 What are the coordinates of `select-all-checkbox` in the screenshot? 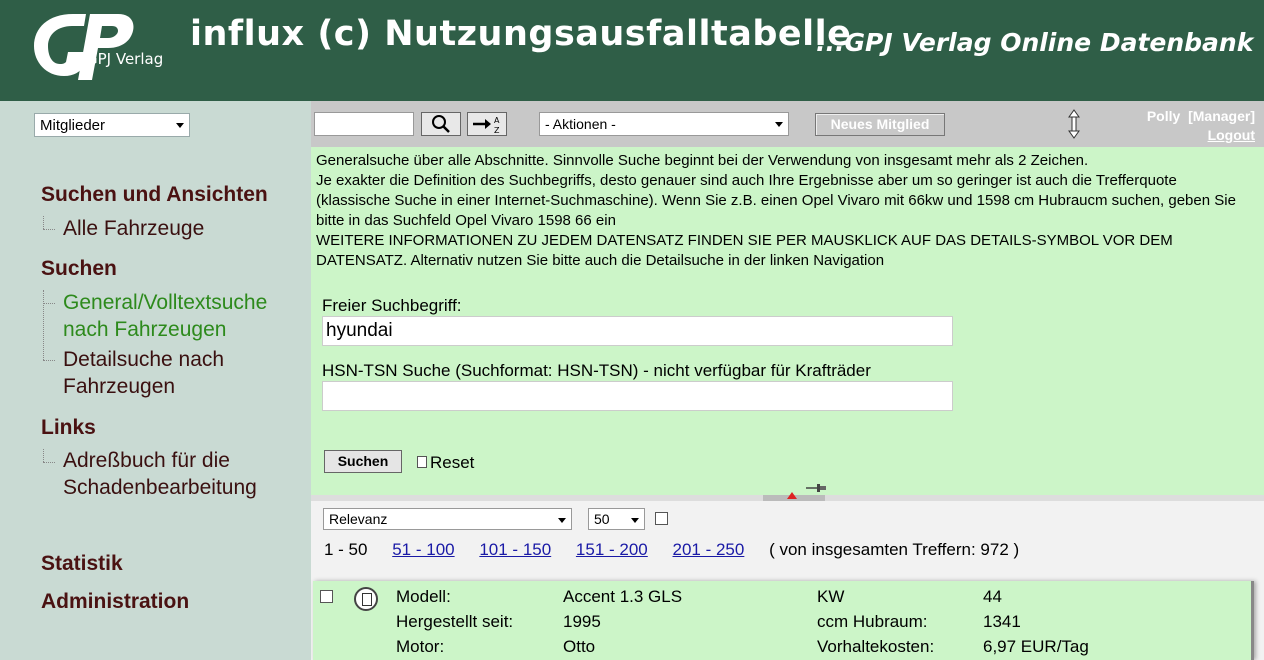 It's located at (661, 518).